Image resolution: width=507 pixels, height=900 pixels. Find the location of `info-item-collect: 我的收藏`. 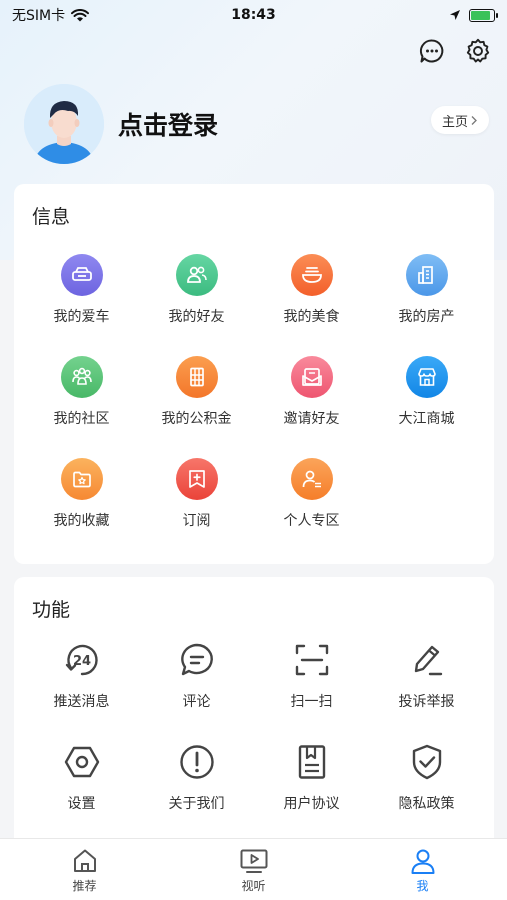

info-item-collect: 我的收藏 is located at coordinates (81, 509).